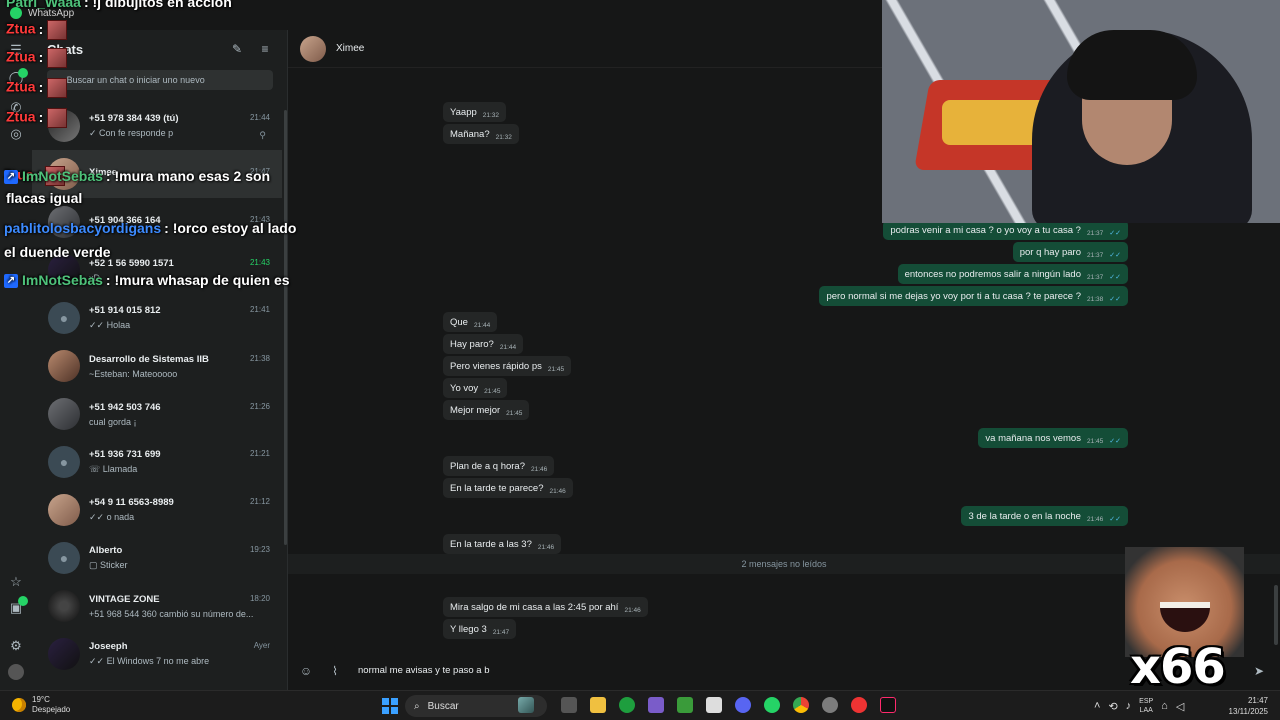 The image size is (1280, 720). Describe the element at coordinates (491, 544) in the screenshot. I see `message-text: En la tarde a las 3?` at that location.